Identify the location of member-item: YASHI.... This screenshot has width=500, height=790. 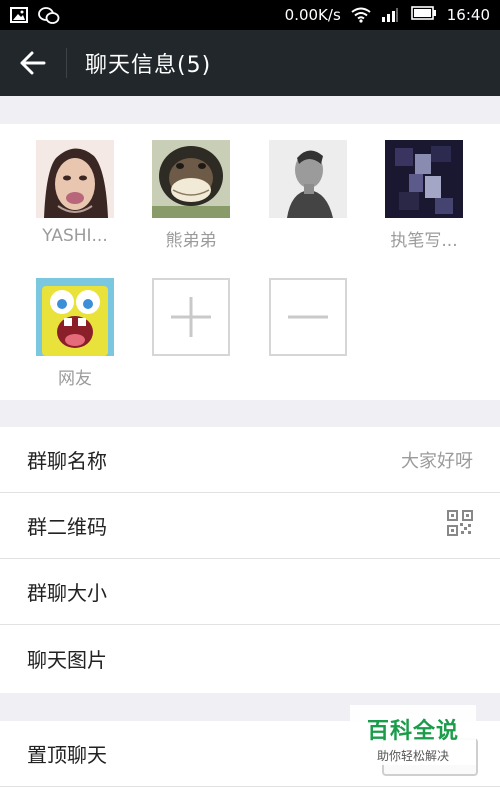
(75, 193).